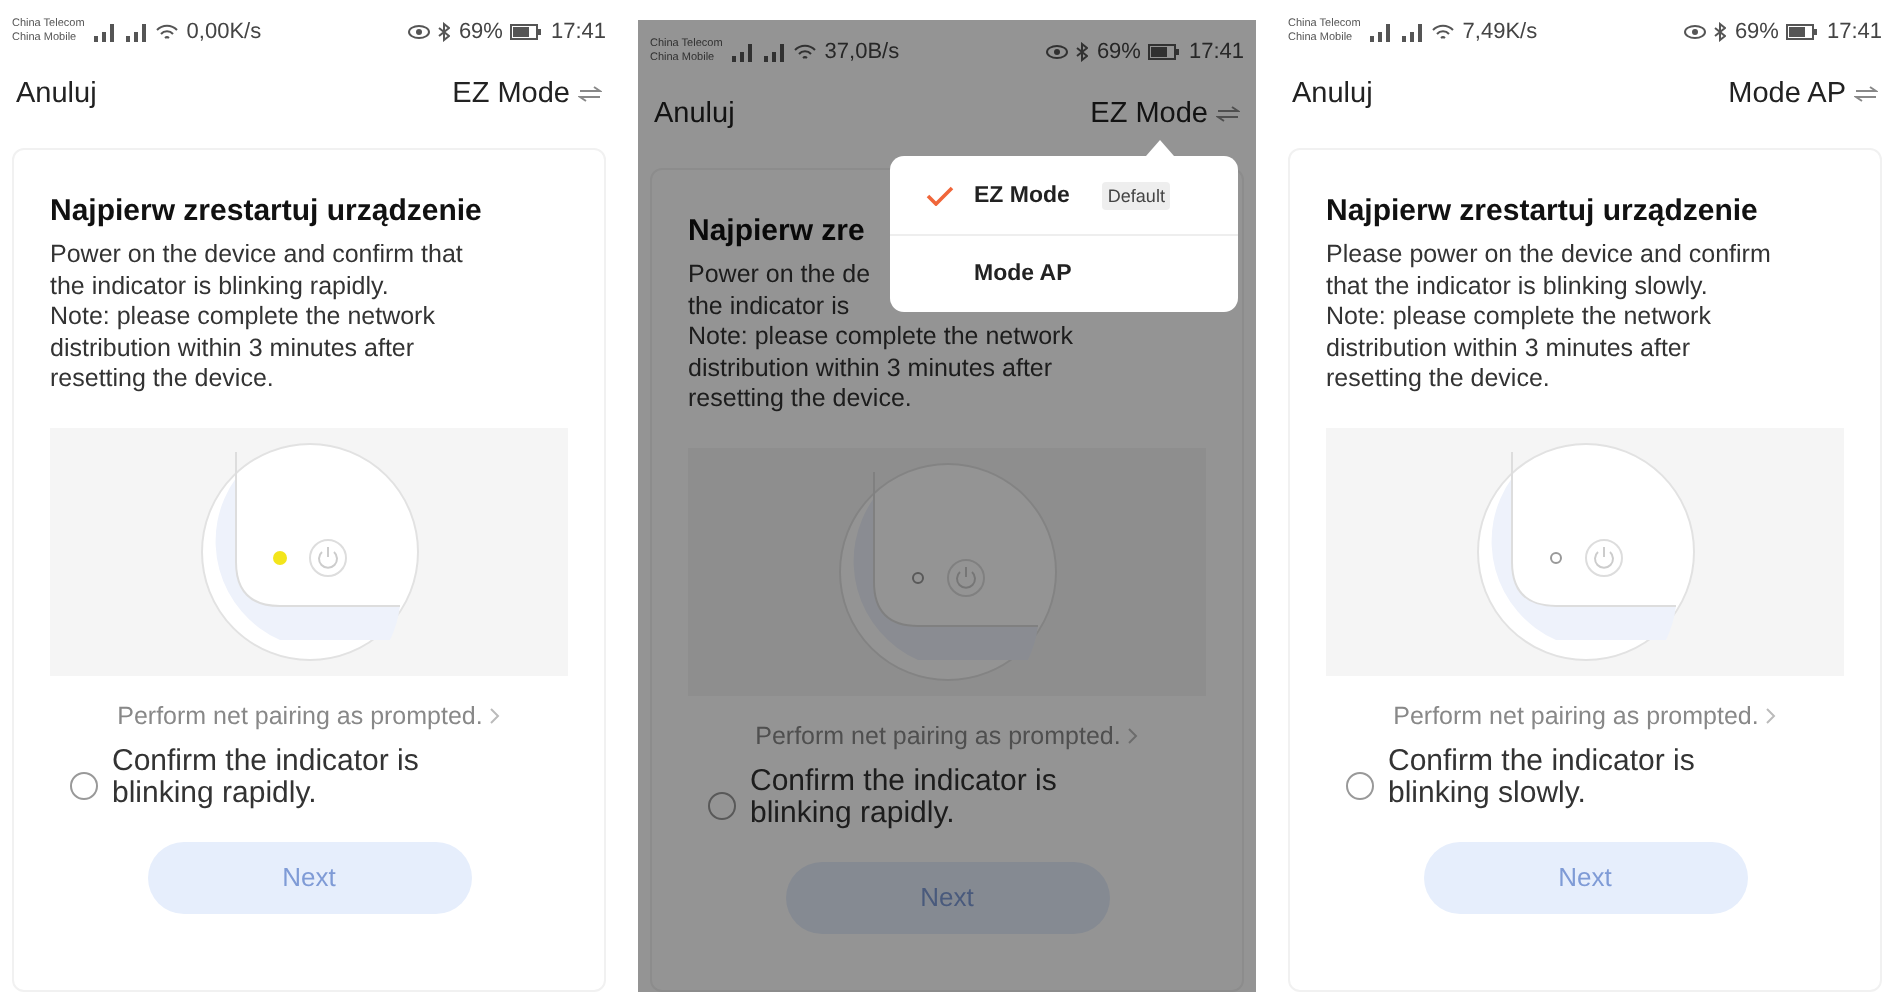 The height and width of the screenshot is (992, 1892). Describe the element at coordinates (1542, 777) in the screenshot. I see `confirm-label: Confirm the indicator is blinking slowly.` at that location.